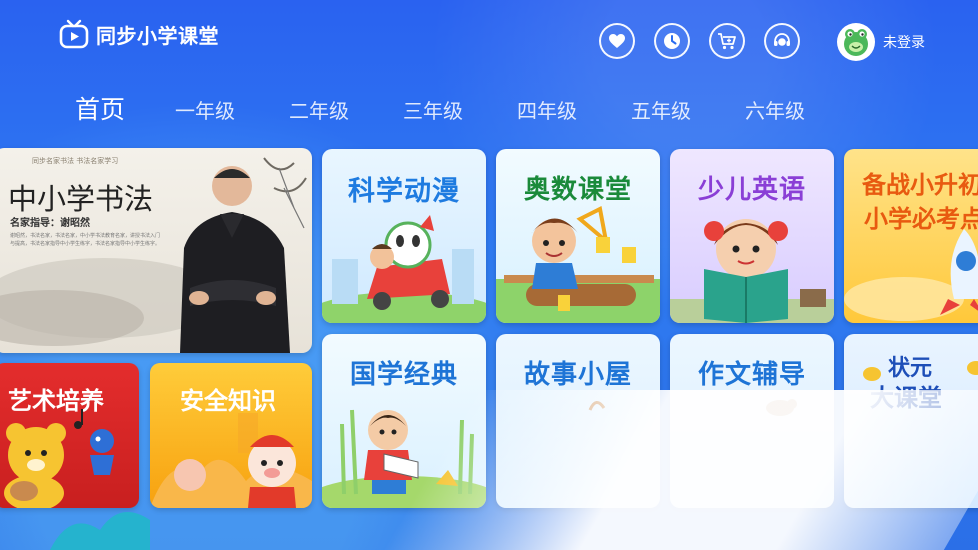 The height and width of the screenshot is (550, 978). What do you see at coordinates (50, 223) in the screenshot?
I see `hero-subtitle: 名家指导：谢昭然` at bounding box center [50, 223].